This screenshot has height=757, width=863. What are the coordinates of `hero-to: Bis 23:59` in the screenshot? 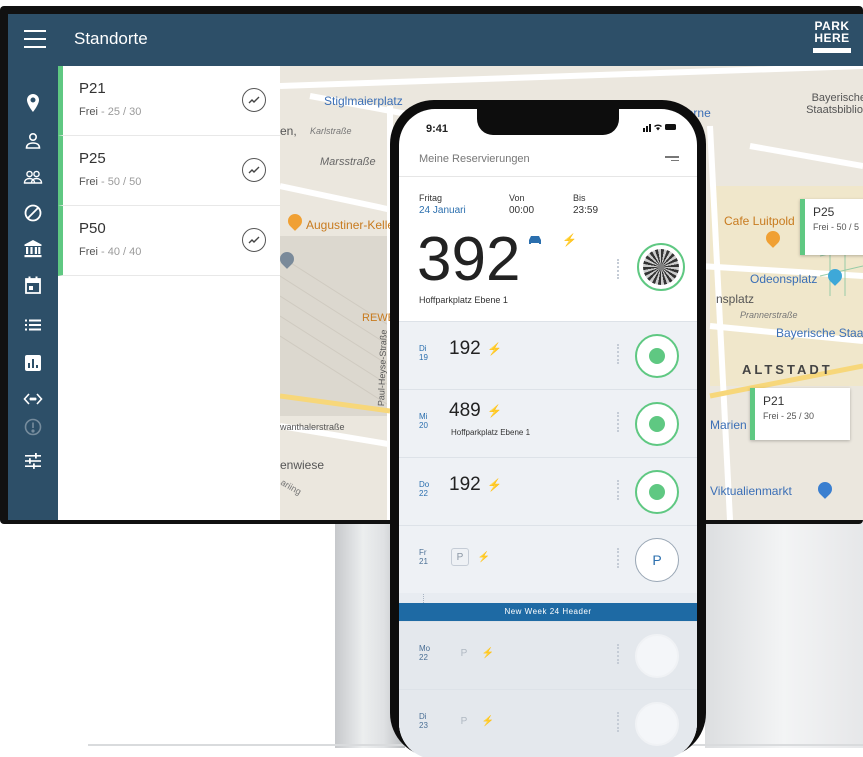 It's located at (585, 204).